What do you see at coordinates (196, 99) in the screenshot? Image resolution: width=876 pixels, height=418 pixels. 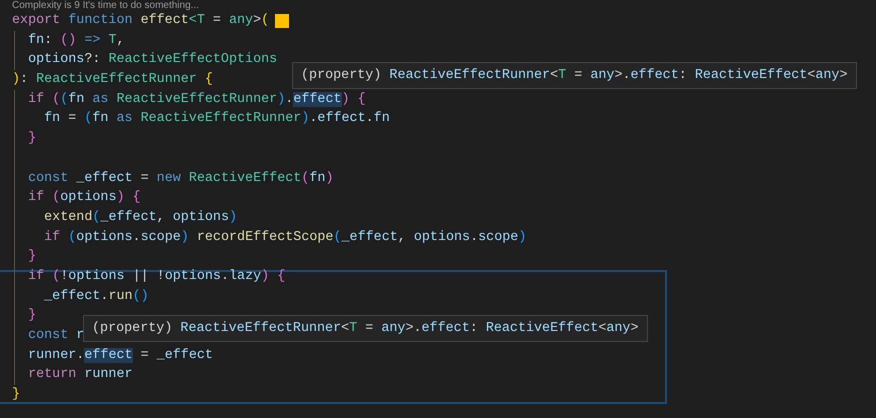 I see `code-line: if ((fn as ReactiveEffectRunner).effect) {` at bounding box center [196, 99].